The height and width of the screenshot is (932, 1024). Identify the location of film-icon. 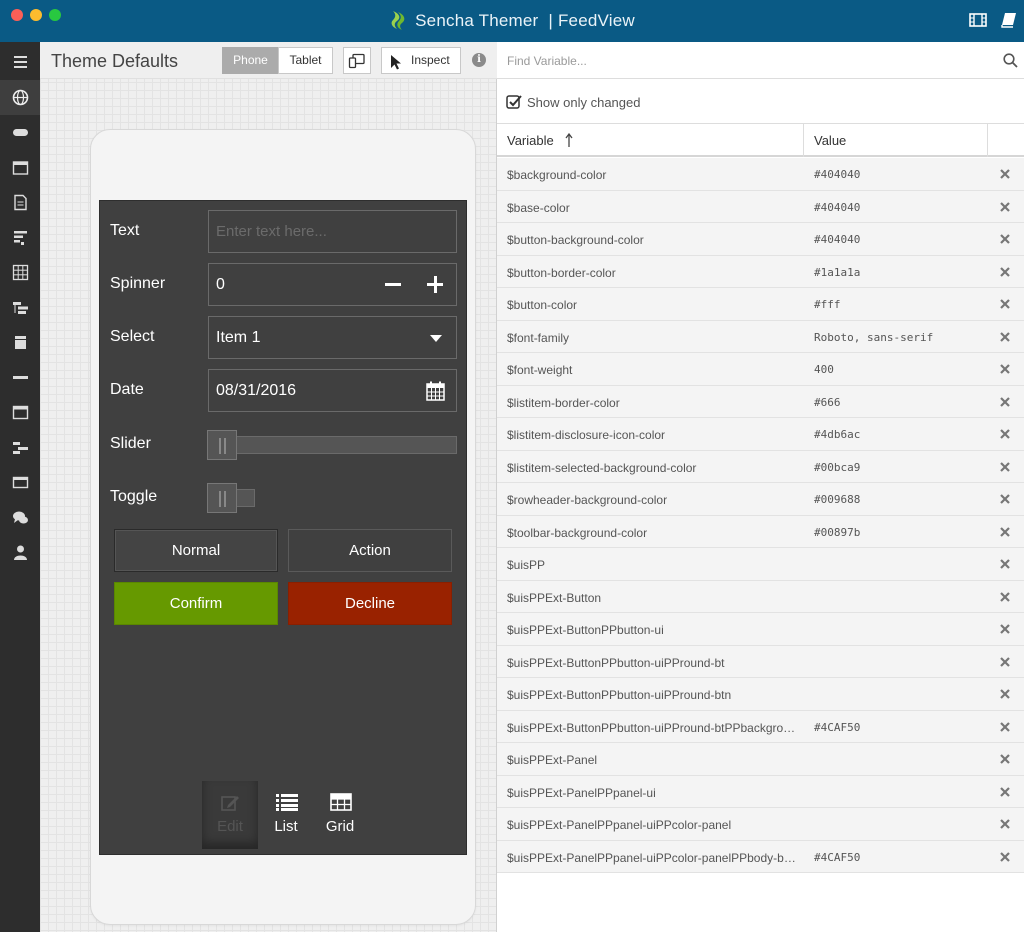
(978, 20).